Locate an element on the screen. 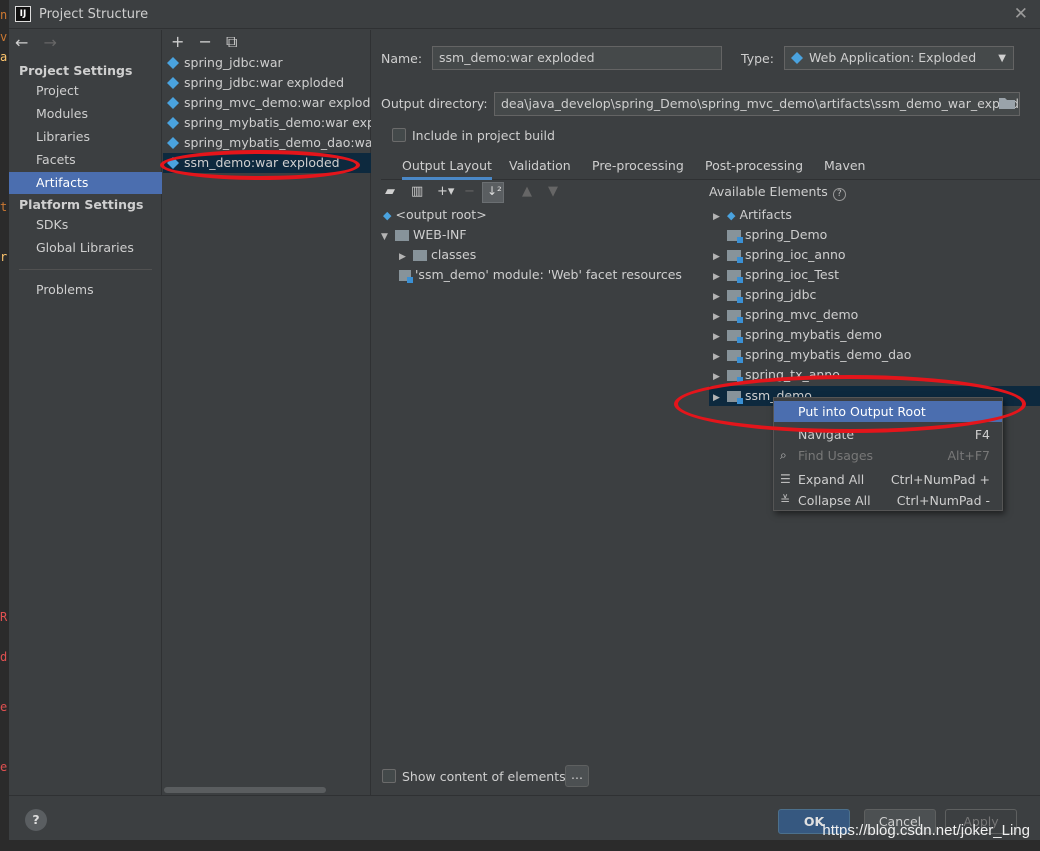 The image size is (1040, 851). history-nav: ← → is located at coordinates (41, 42).